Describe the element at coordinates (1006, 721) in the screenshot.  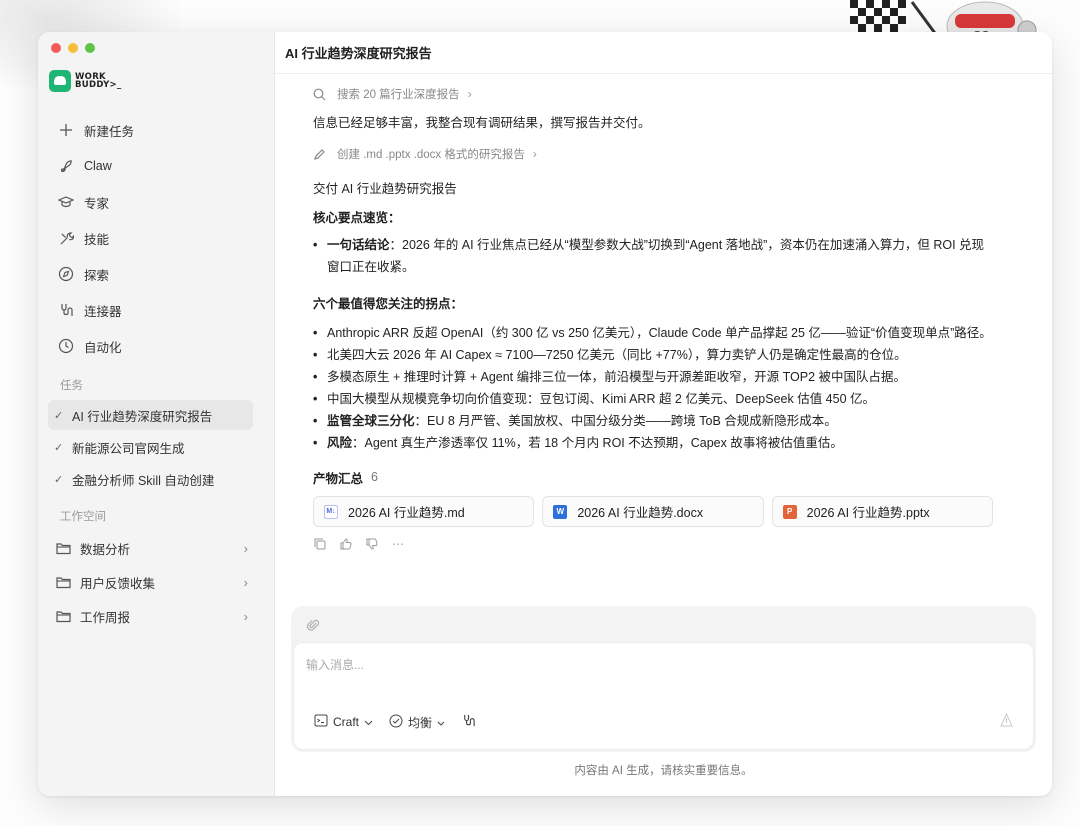
I see `send-icon` at that location.